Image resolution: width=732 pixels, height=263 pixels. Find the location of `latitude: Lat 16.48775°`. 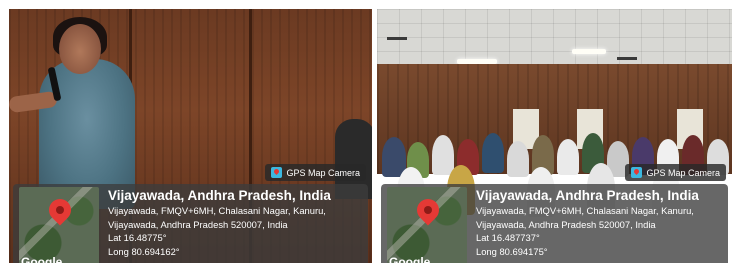

latitude: Lat 16.48775° is located at coordinates (137, 237).